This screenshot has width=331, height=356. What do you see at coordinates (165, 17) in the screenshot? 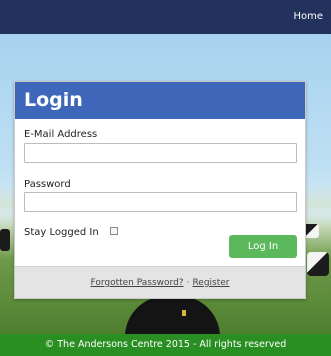
I see `top-navbar: Home` at bounding box center [165, 17].